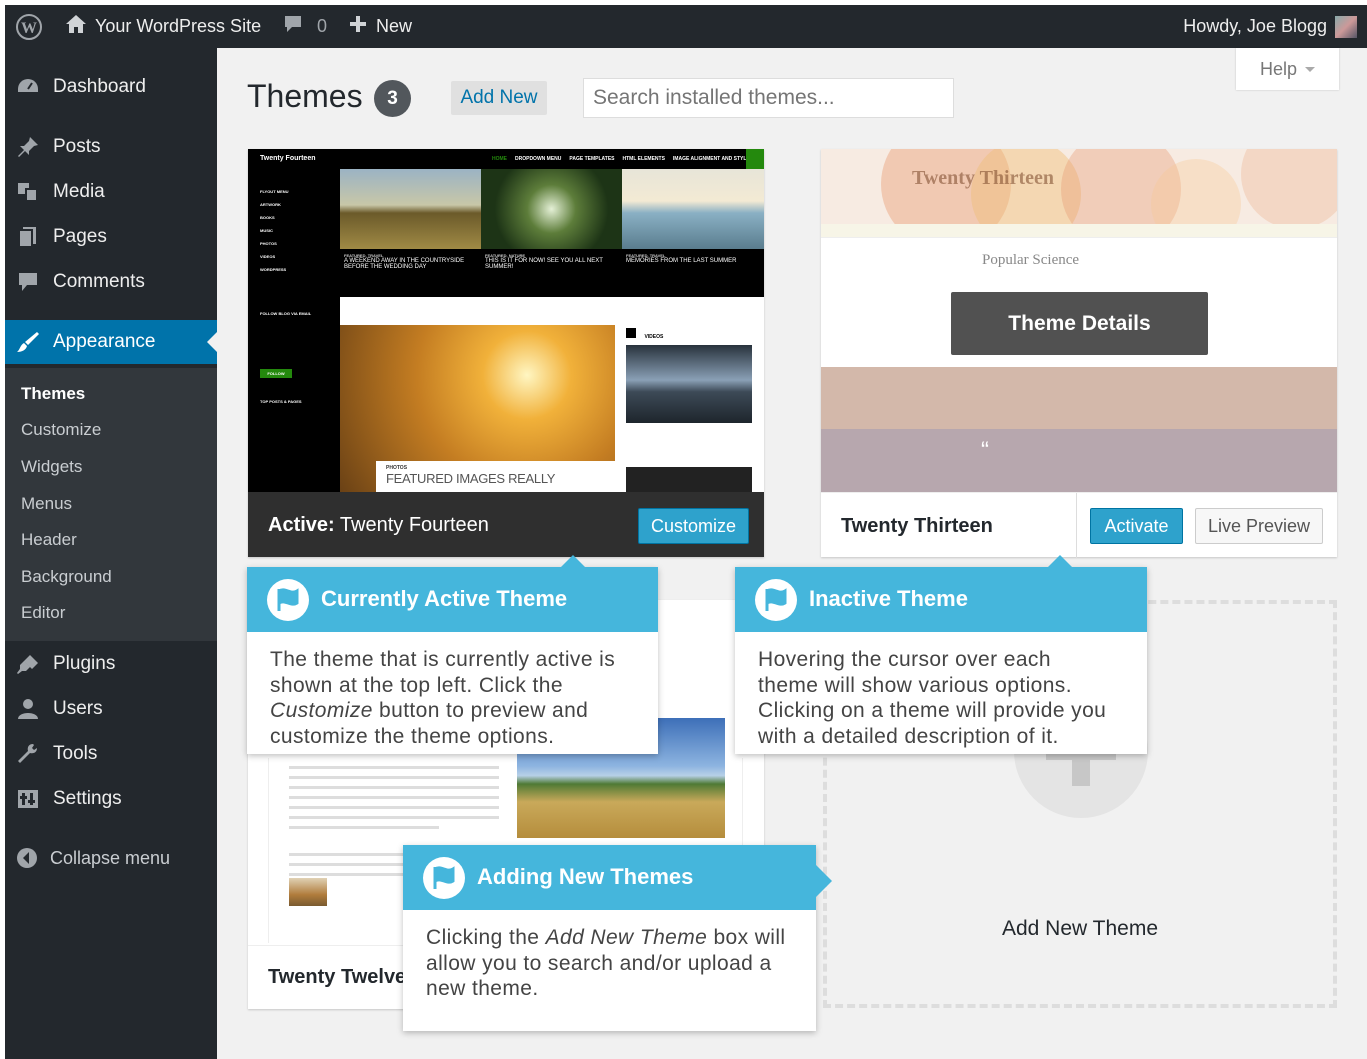  I want to click on site-name-link: Your WordPress Site, so click(163, 26).